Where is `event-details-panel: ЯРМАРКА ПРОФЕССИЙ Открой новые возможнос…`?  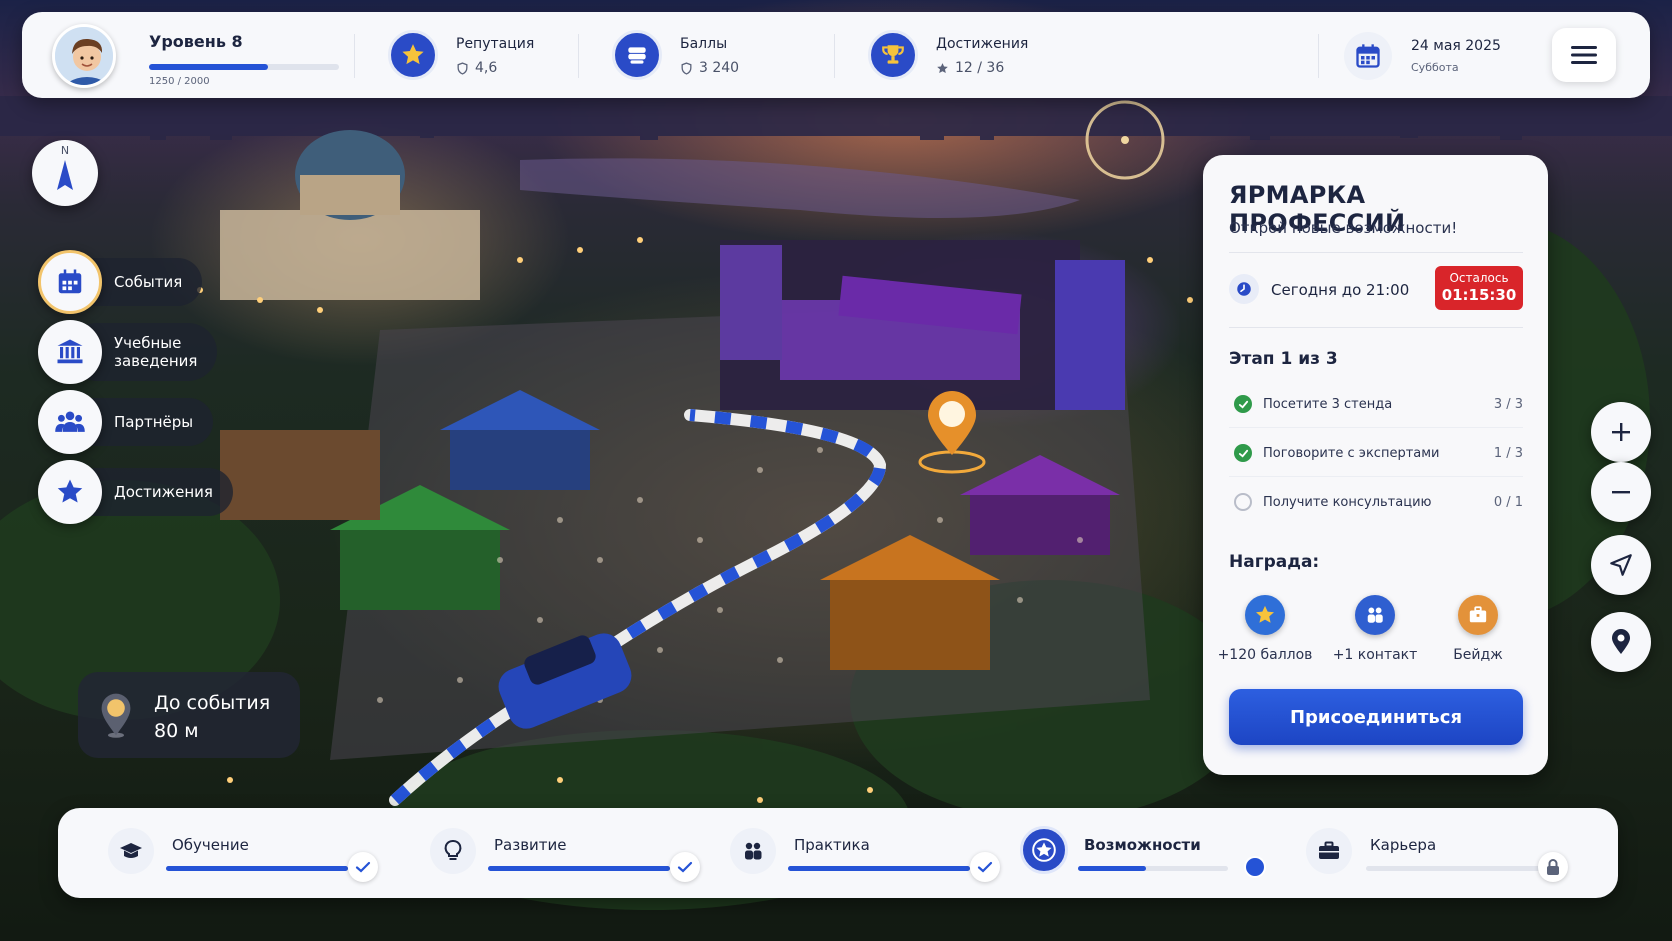
event-details-panel: ЯРМАРКА ПРОФЕССИЙ Открой новые возможнос… is located at coordinates (1375, 465).